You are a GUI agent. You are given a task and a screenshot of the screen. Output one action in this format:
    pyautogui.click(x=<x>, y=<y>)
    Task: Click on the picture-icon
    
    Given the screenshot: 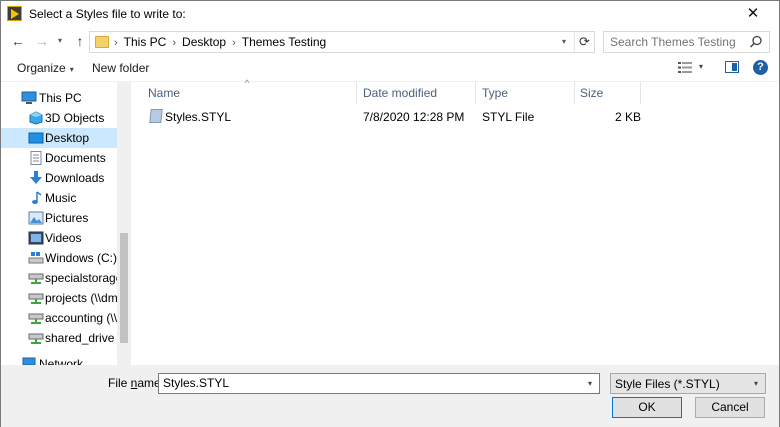 What is the action you would take?
    pyautogui.click(x=36, y=218)
    